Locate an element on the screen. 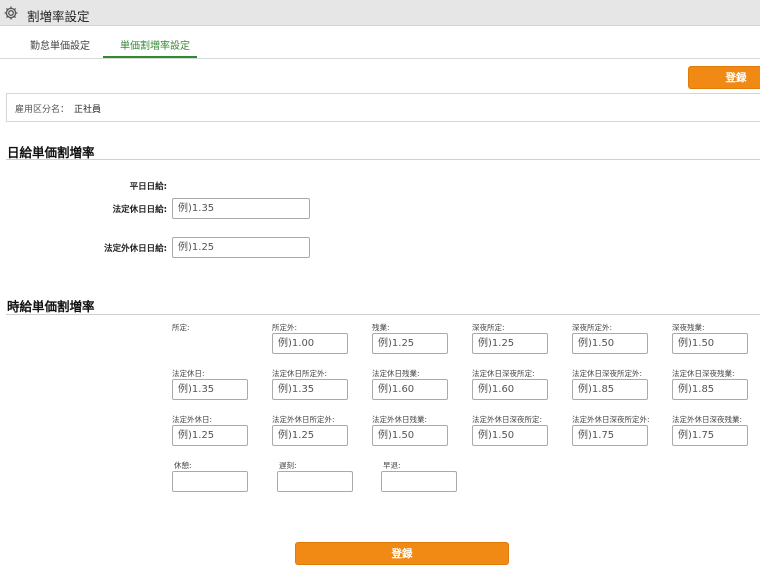 The width and height of the screenshot is (760, 571). hourly-input-early-leave is located at coordinates (419, 481).